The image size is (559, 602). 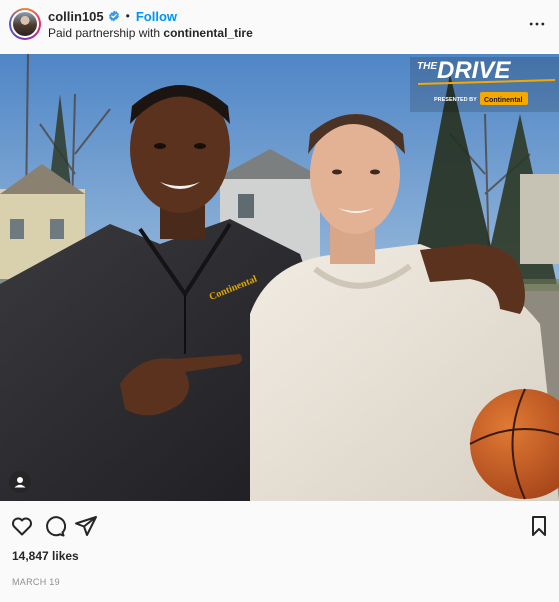 What do you see at coordinates (539, 526) in the screenshot?
I see `bookmark-icon` at bounding box center [539, 526].